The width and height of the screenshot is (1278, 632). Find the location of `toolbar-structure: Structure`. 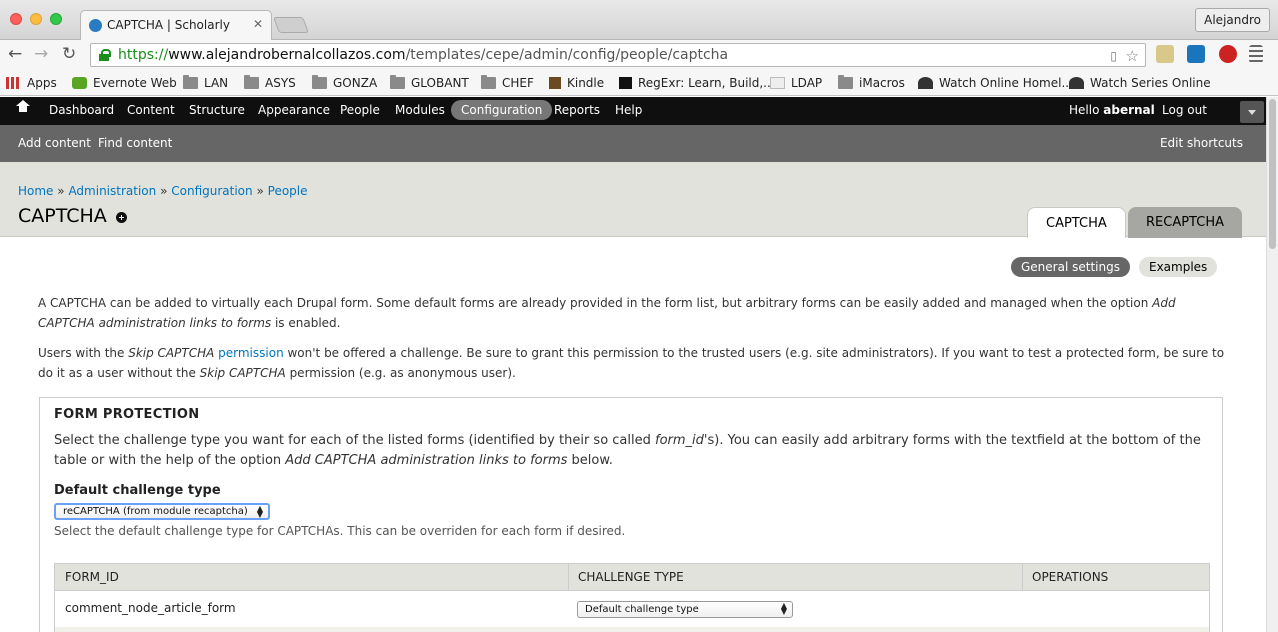

toolbar-structure: Structure is located at coordinates (217, 110).